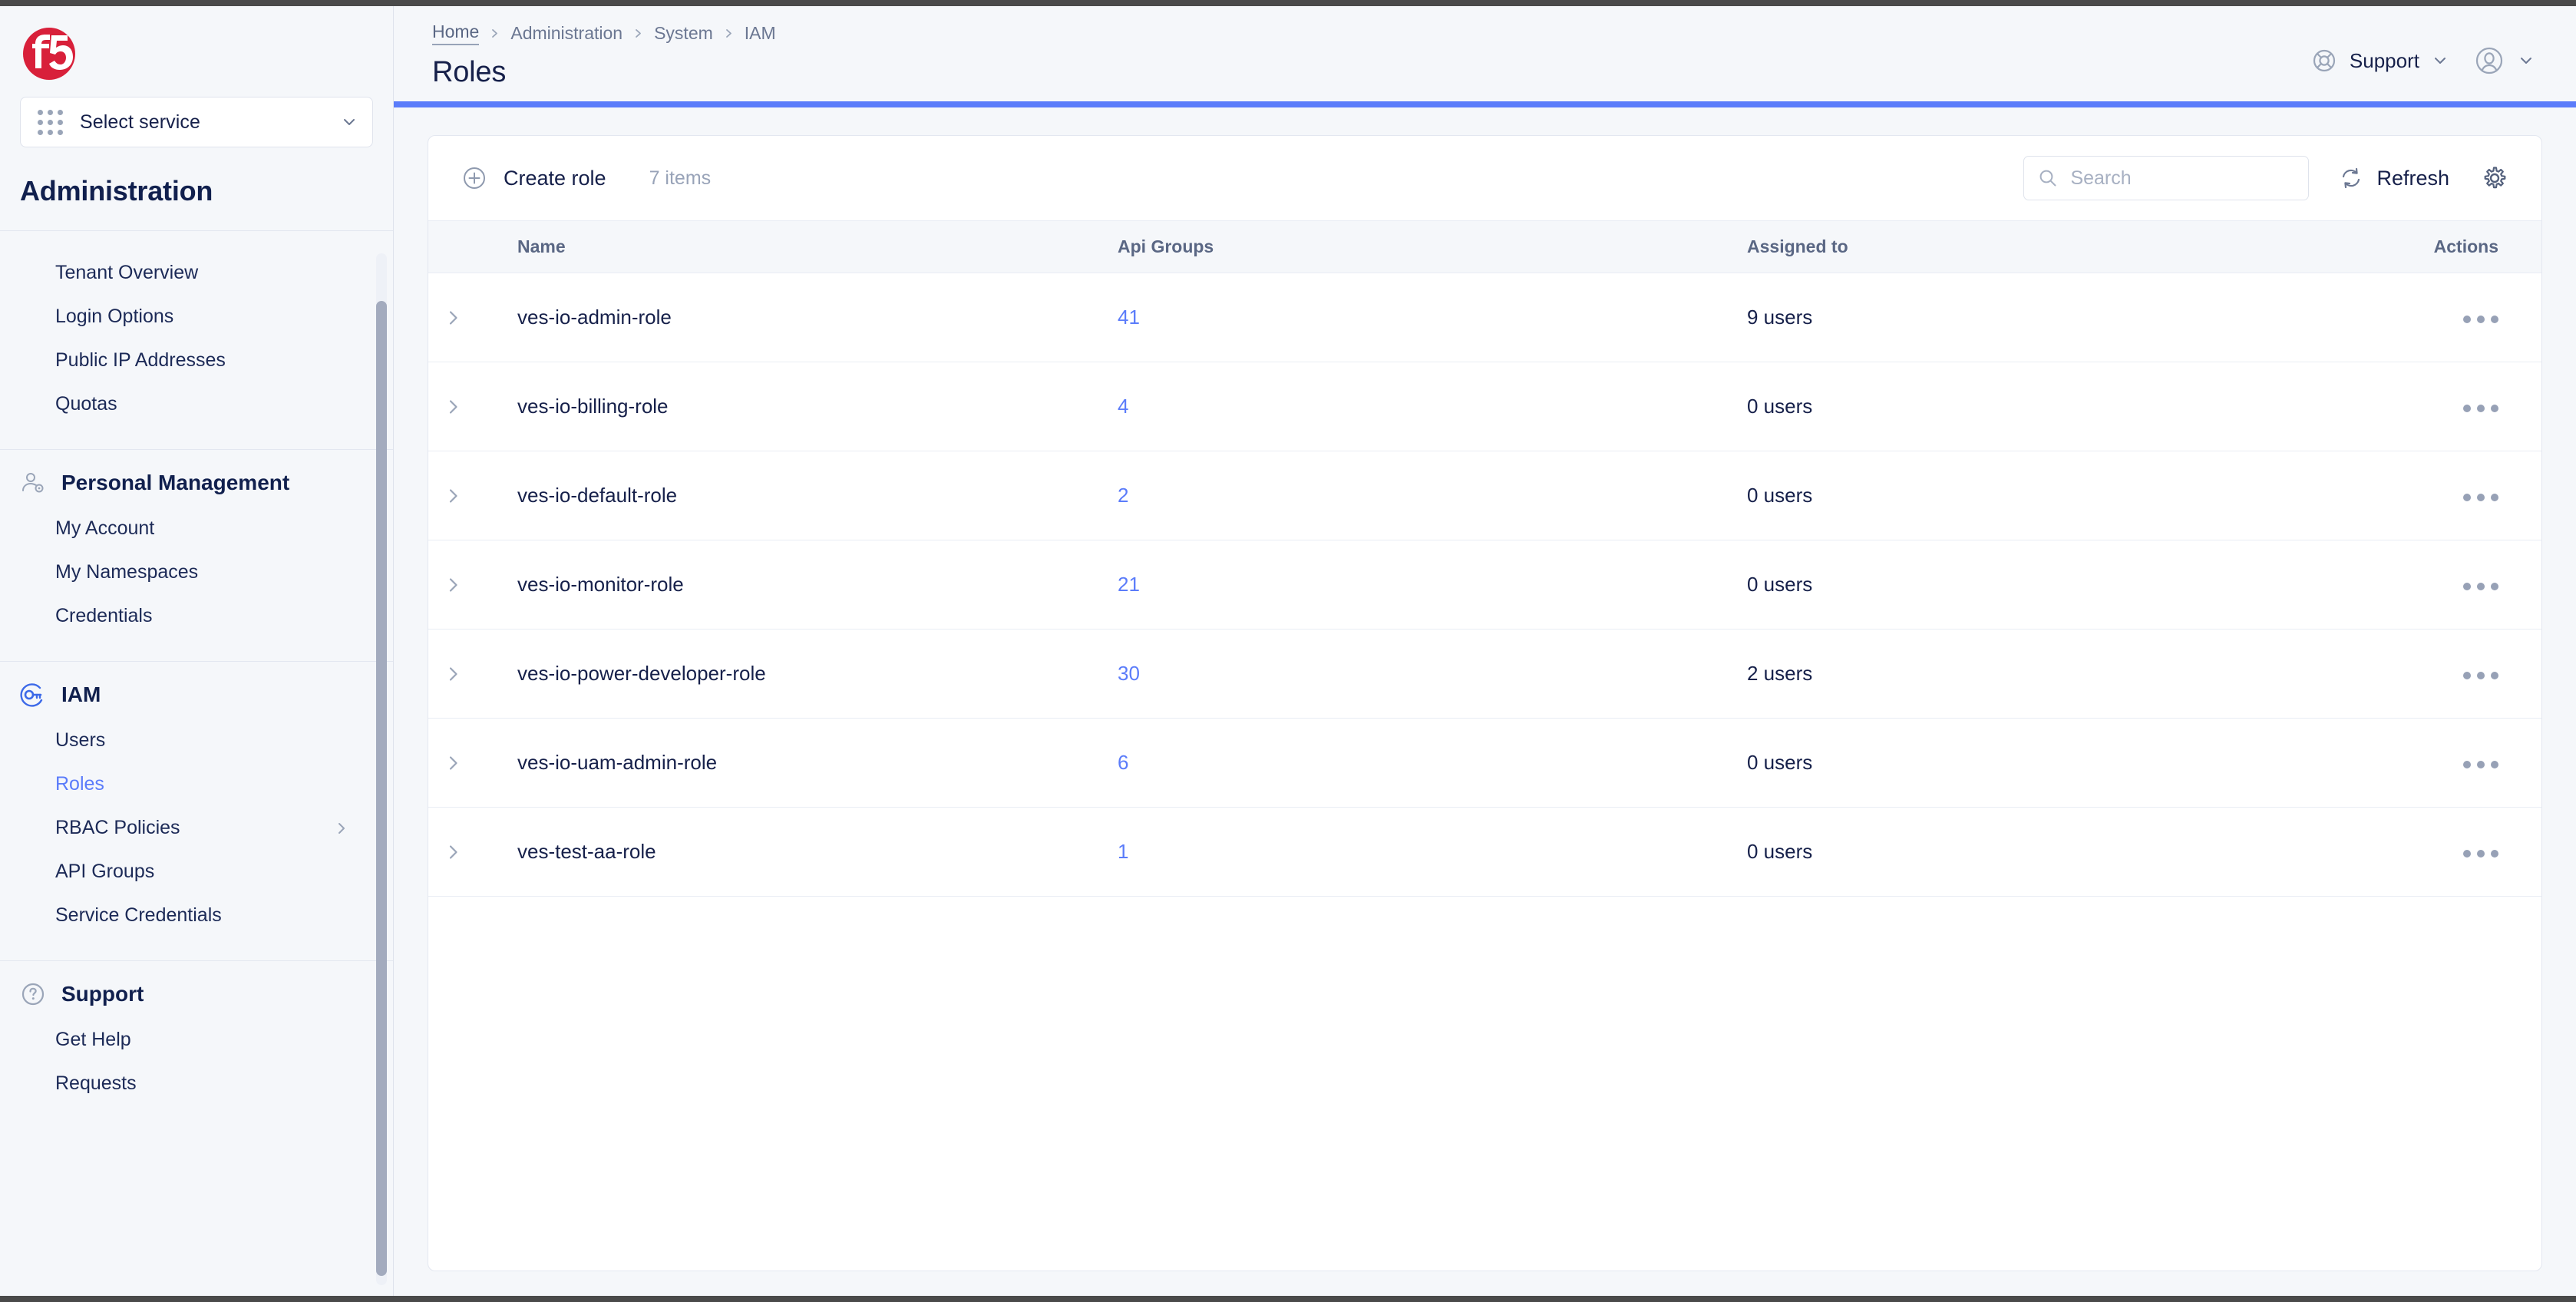 The height and width of the screenshot is (1302, 2576). I want to click on table-col-actions: Actions, so click(2466, 246).